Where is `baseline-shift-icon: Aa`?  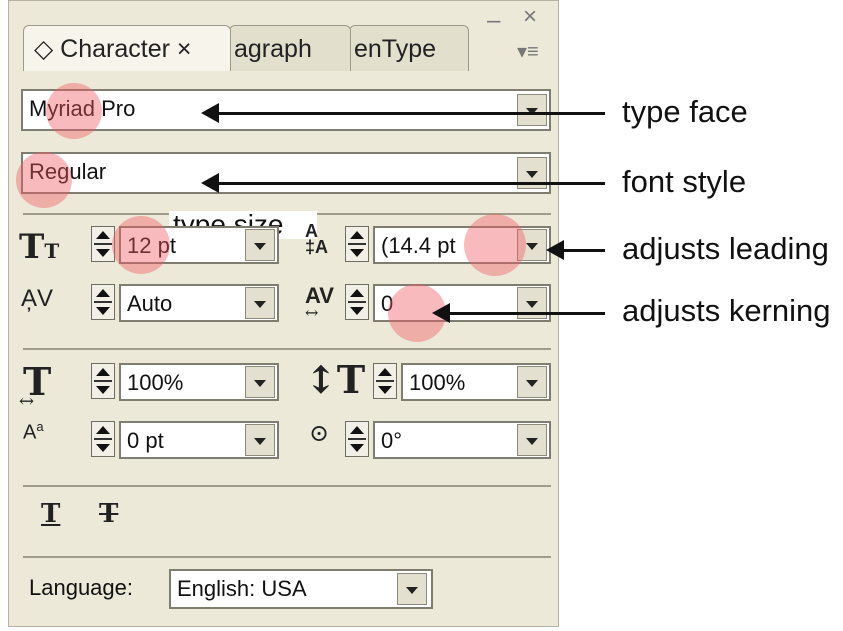
baseline-shift-icon: Aa is located at coordinates (33, 431).